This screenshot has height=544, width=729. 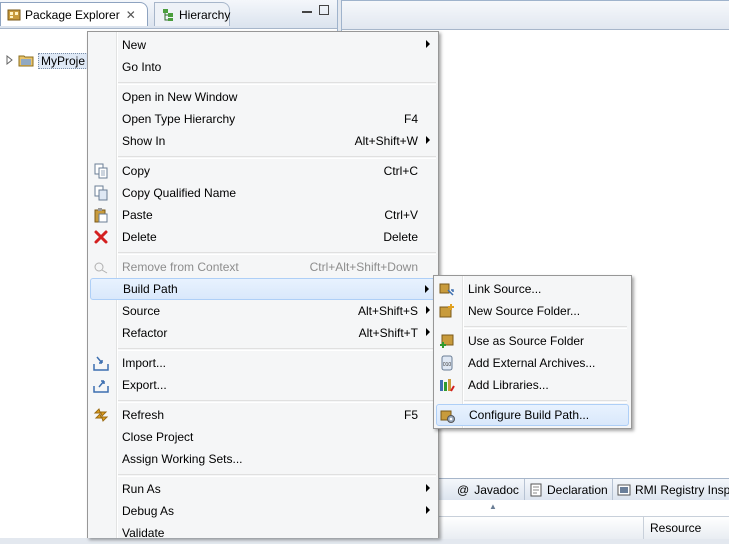 What do you see at coordinates (14, 14) in the screenshot?
I see `package-explorer-icon` at bounding box center [14, 14].